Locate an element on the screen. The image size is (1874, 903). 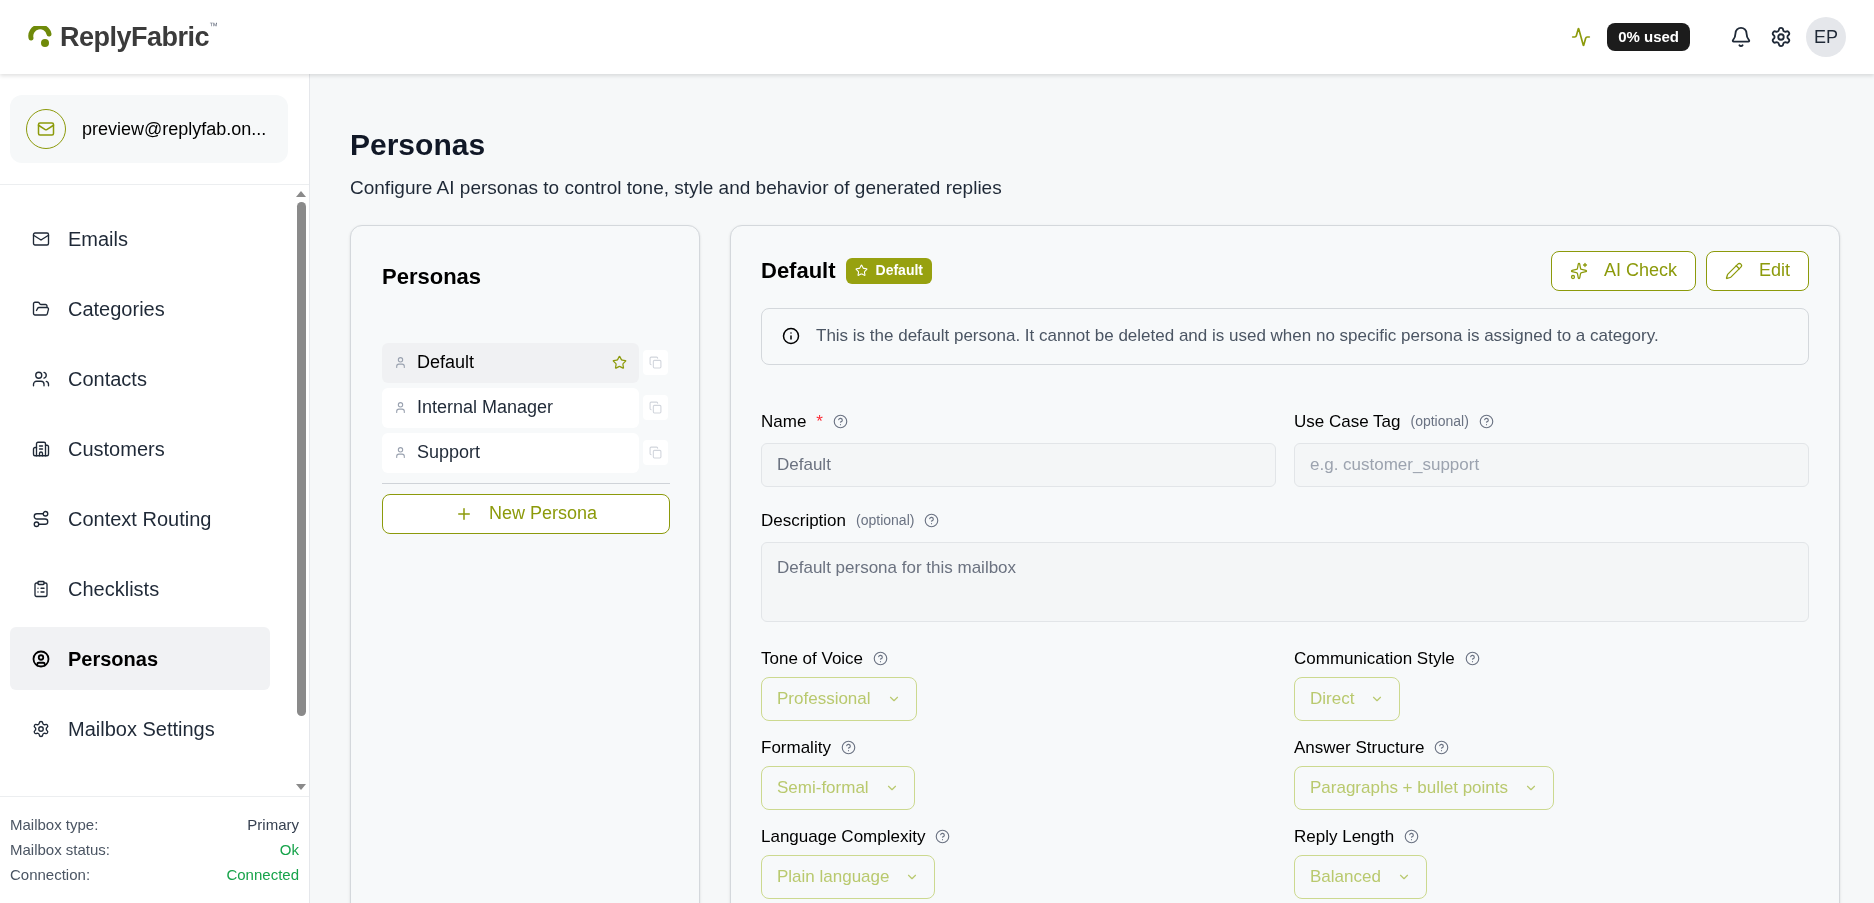
status-value: Primary is located at coordinates (273, 825).